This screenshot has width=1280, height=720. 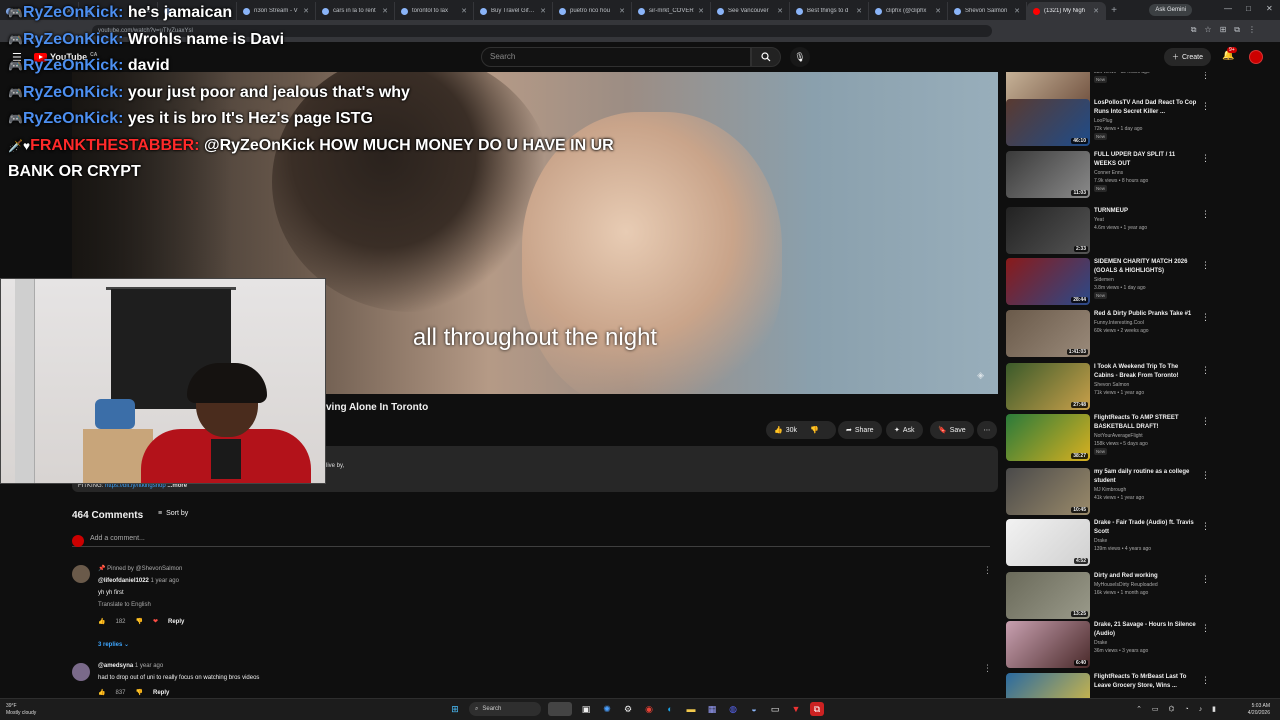 What do you see at coordinates (1170, 10) in the screenshot?
I see `ask-gemini-button: Ask Gemini` at bounding box center [1170, 10].